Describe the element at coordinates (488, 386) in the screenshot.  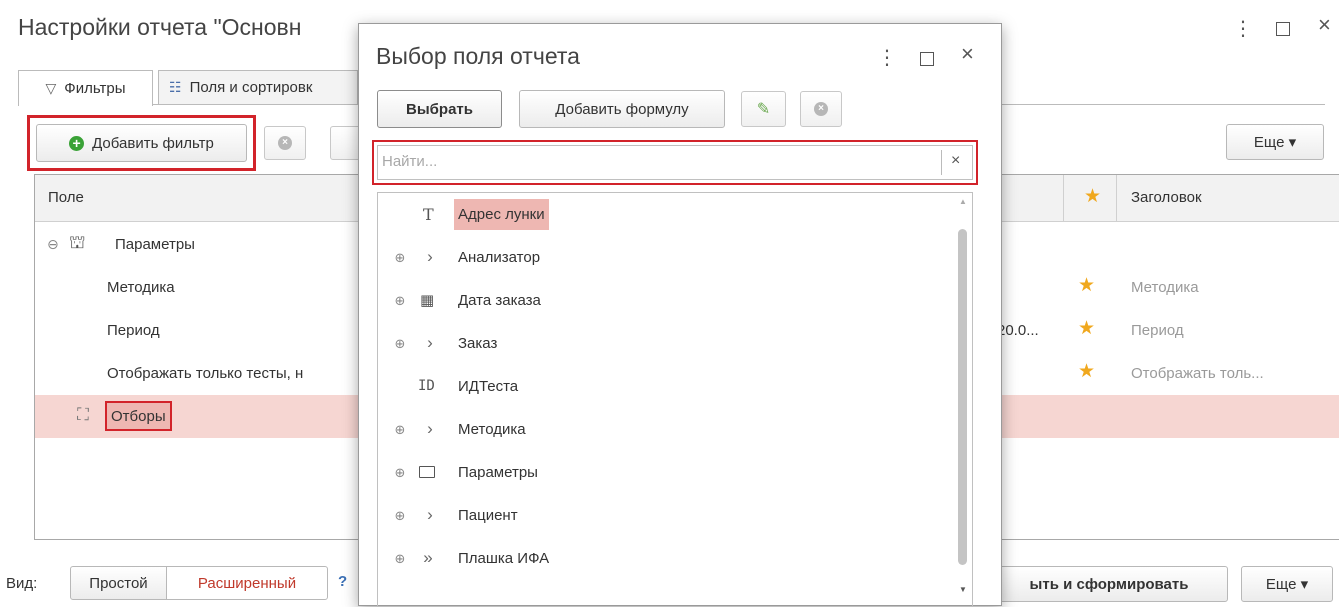
I see `item-label: ИДТеста` at that location.